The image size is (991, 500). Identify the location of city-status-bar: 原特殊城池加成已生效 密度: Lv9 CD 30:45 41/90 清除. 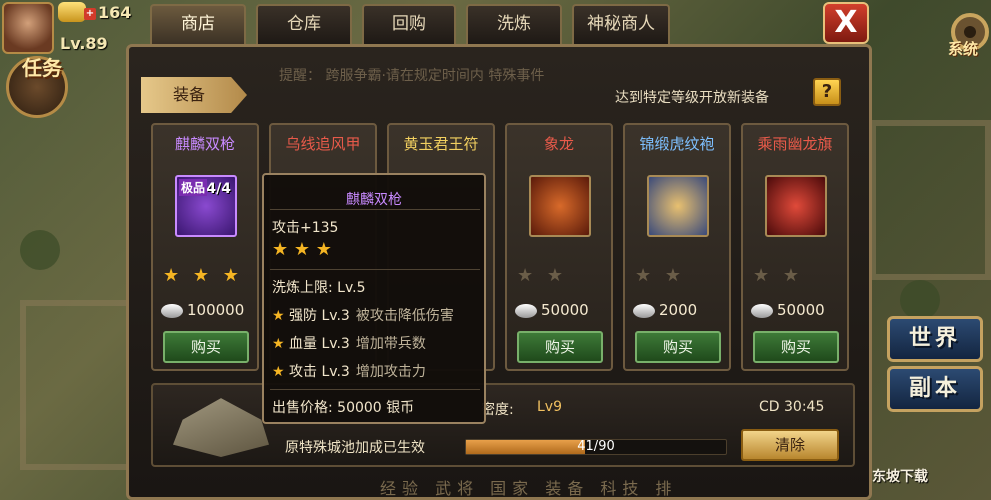
(503, 425).